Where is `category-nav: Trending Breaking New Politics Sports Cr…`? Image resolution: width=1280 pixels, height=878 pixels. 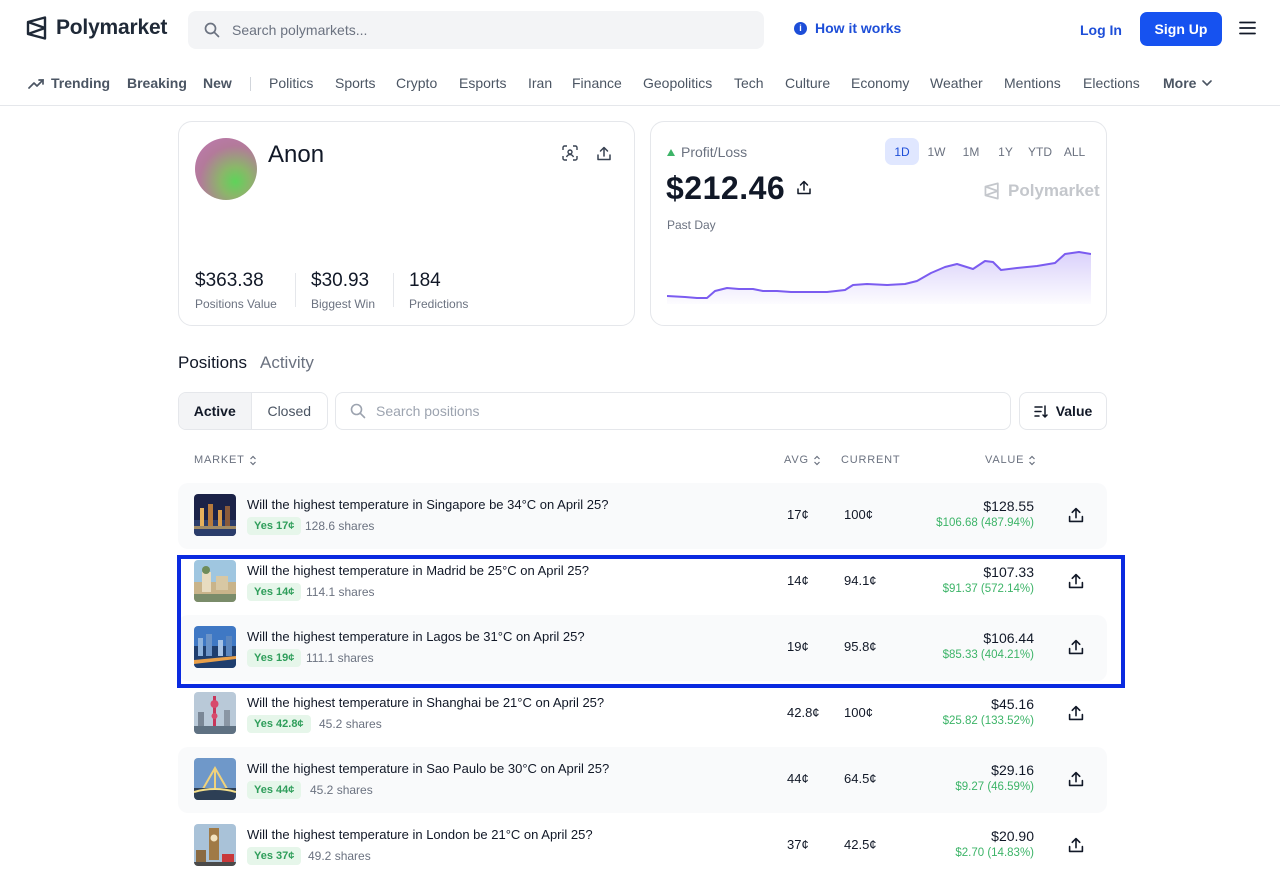 category-nav: Trending Breaking New Politics Sports Cr… is located at coordinates (640, 82).